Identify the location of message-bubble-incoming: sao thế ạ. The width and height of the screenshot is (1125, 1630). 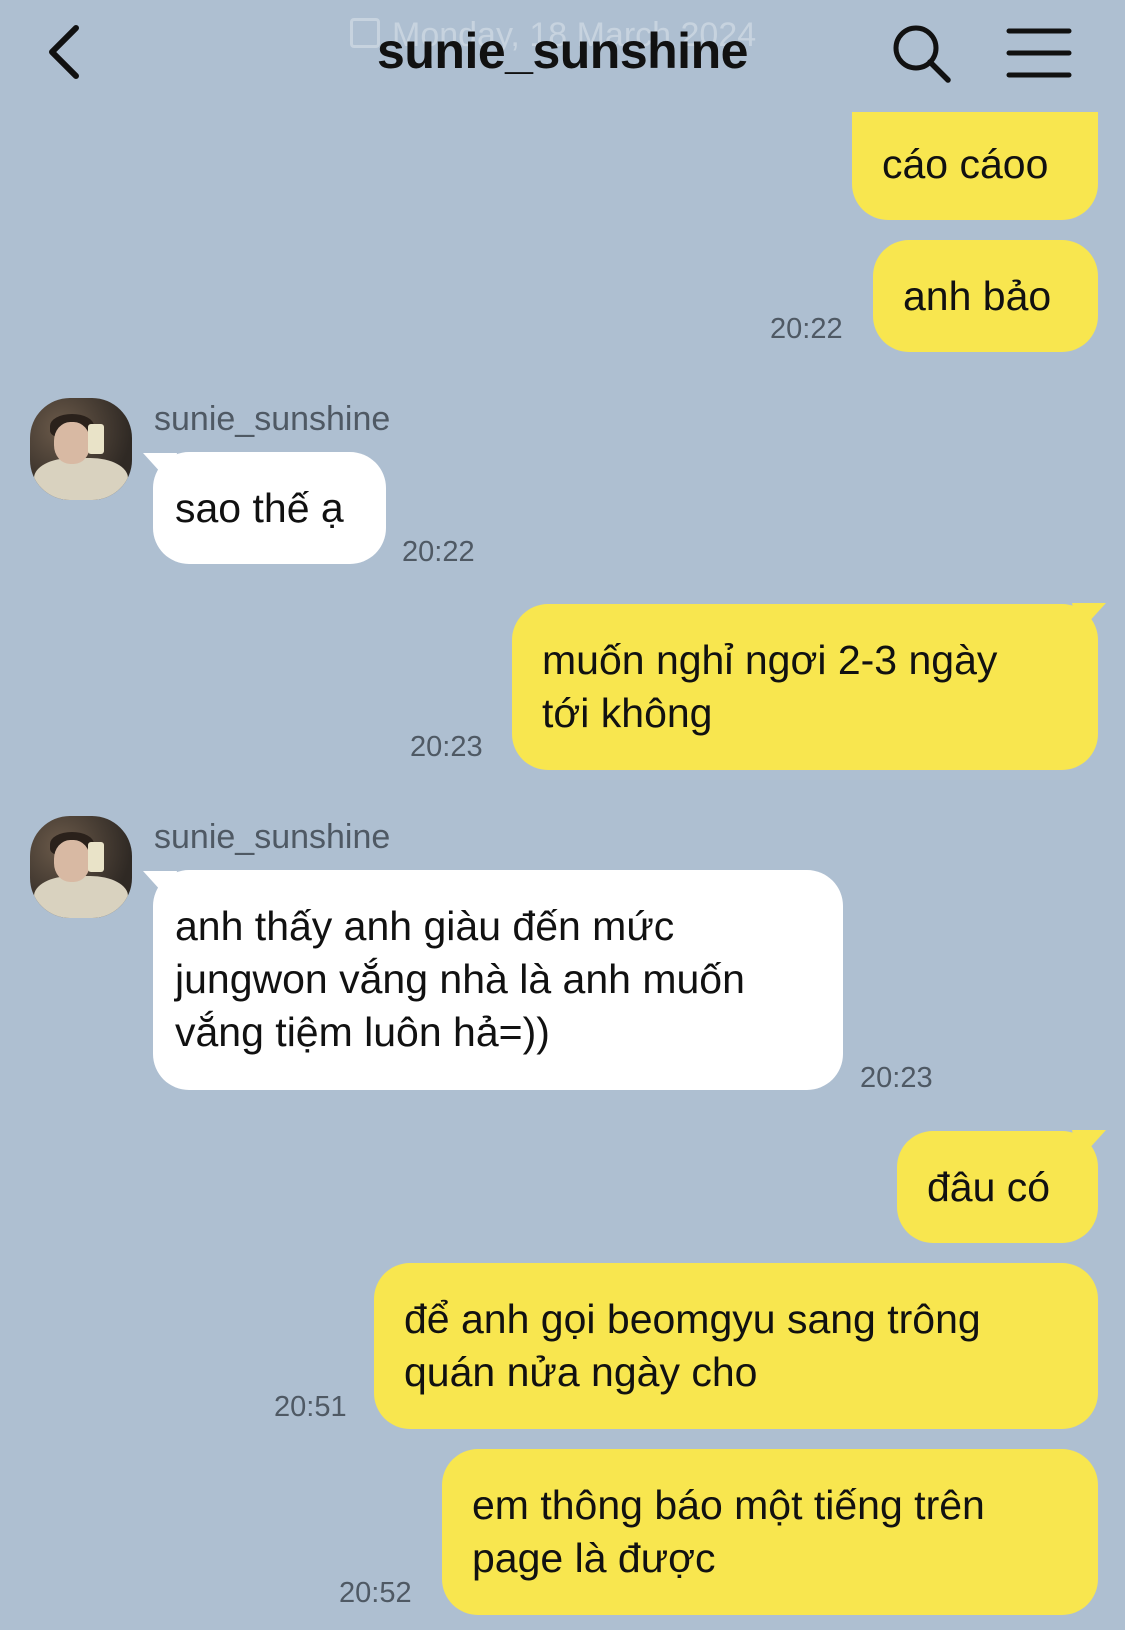
(269, 508).